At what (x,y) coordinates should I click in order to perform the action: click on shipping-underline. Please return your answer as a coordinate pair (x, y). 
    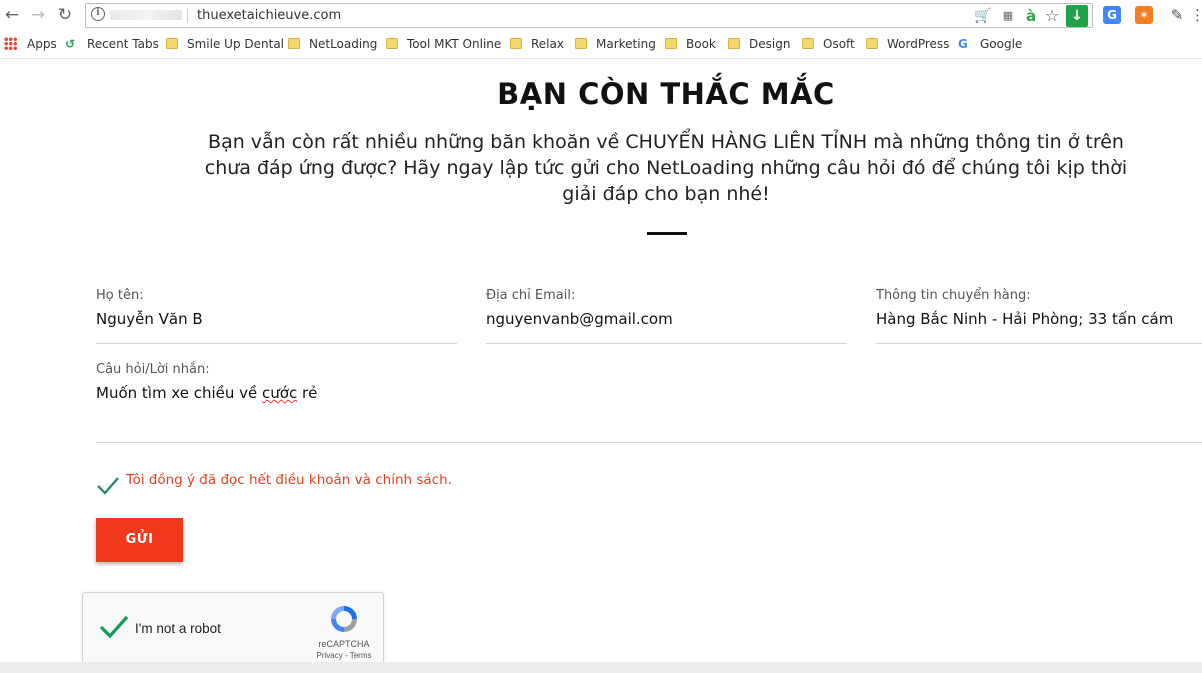
    Looking at the image, I should click on (1039, 343).